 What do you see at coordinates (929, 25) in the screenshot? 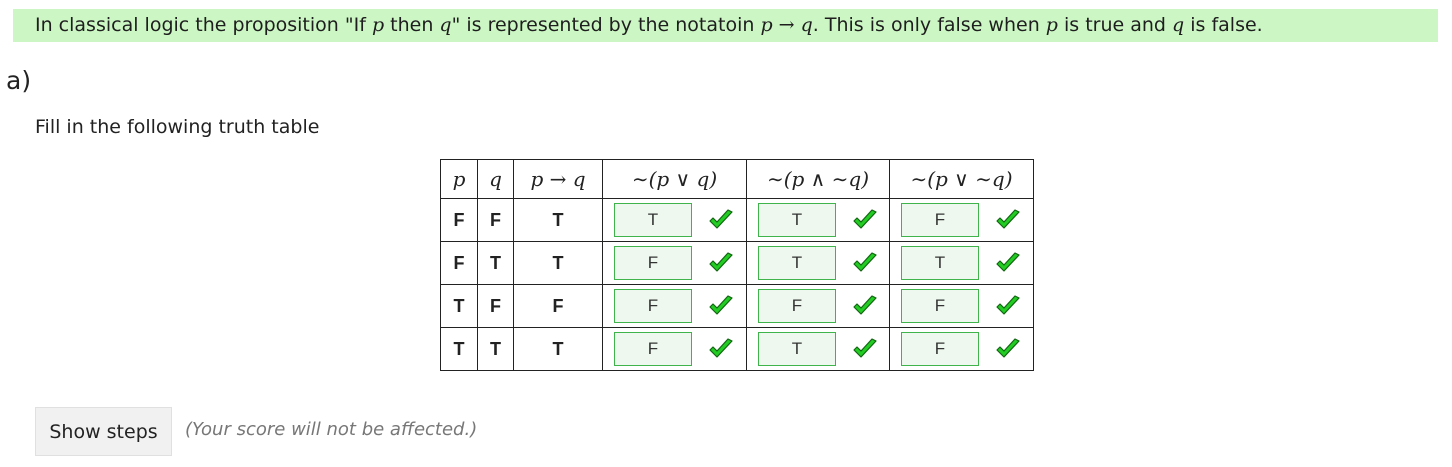
I see `intro-text: . This is only false when` at bounding box center [929, 25].